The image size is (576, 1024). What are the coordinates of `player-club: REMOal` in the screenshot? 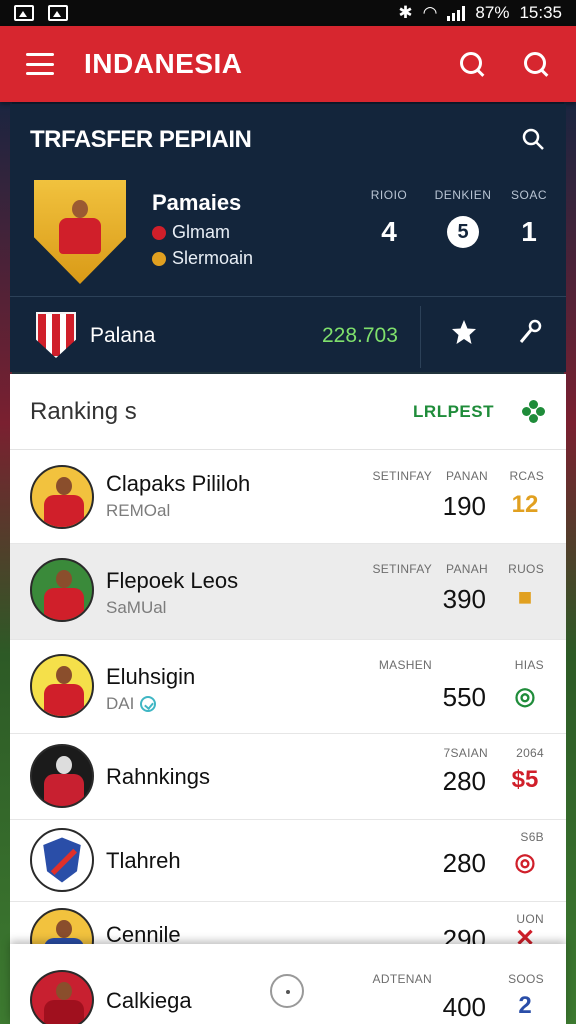 It's located at (138, 510).